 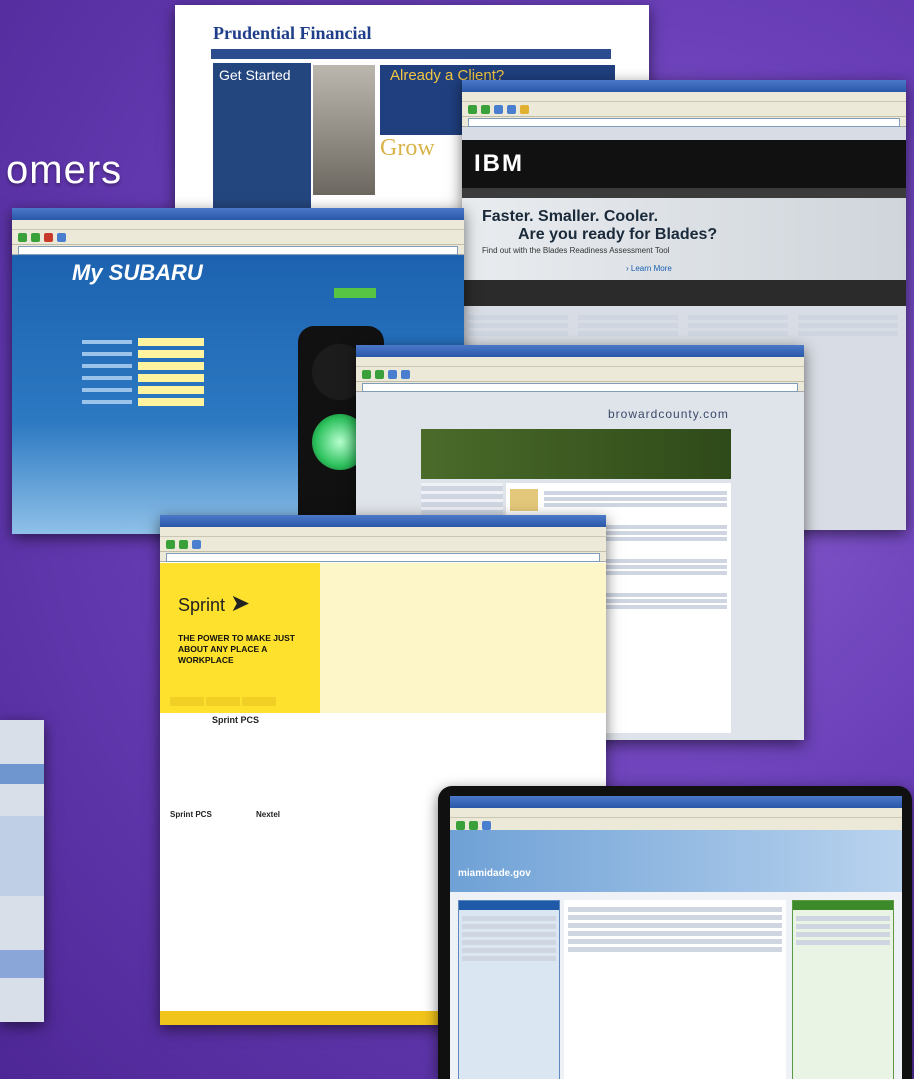 What do you see at coordinates (255, 75) in the screenshot?
I see `get-started-heading: Get Started` at bounding box center [255, 75].